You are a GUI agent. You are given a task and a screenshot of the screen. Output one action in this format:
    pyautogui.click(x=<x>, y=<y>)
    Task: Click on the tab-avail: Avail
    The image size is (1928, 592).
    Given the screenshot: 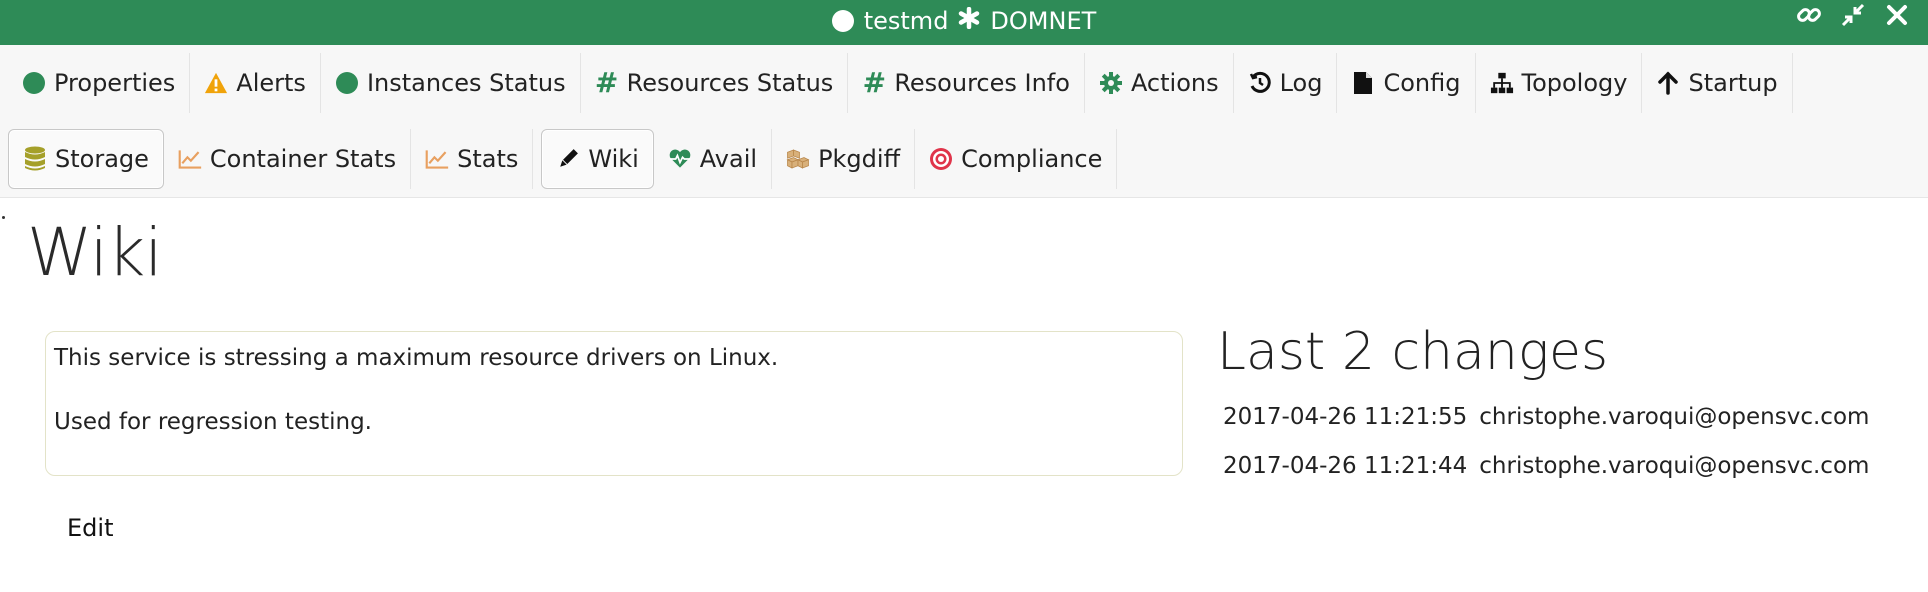 What is the action you would take?
    pyautogui.click(x=713, y=159)
    